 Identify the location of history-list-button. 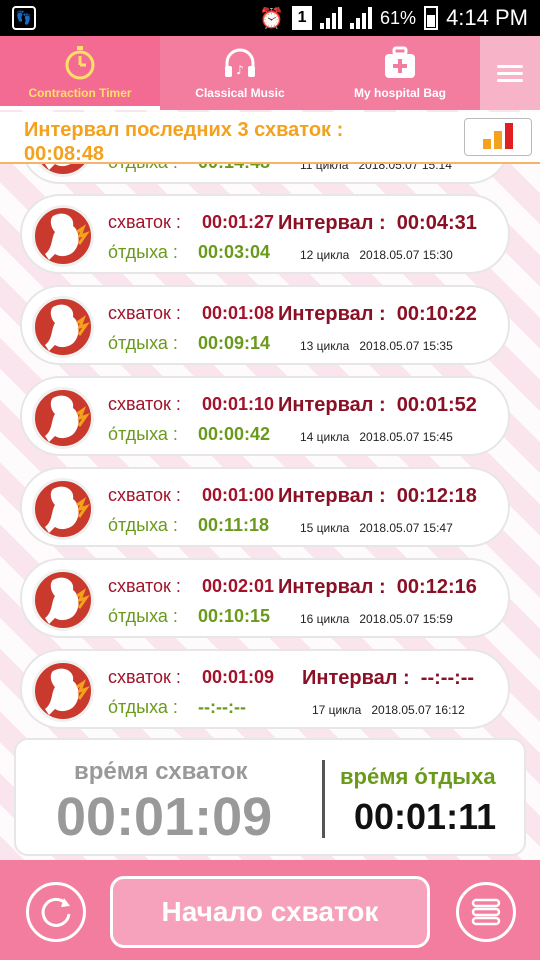
(486, 912).